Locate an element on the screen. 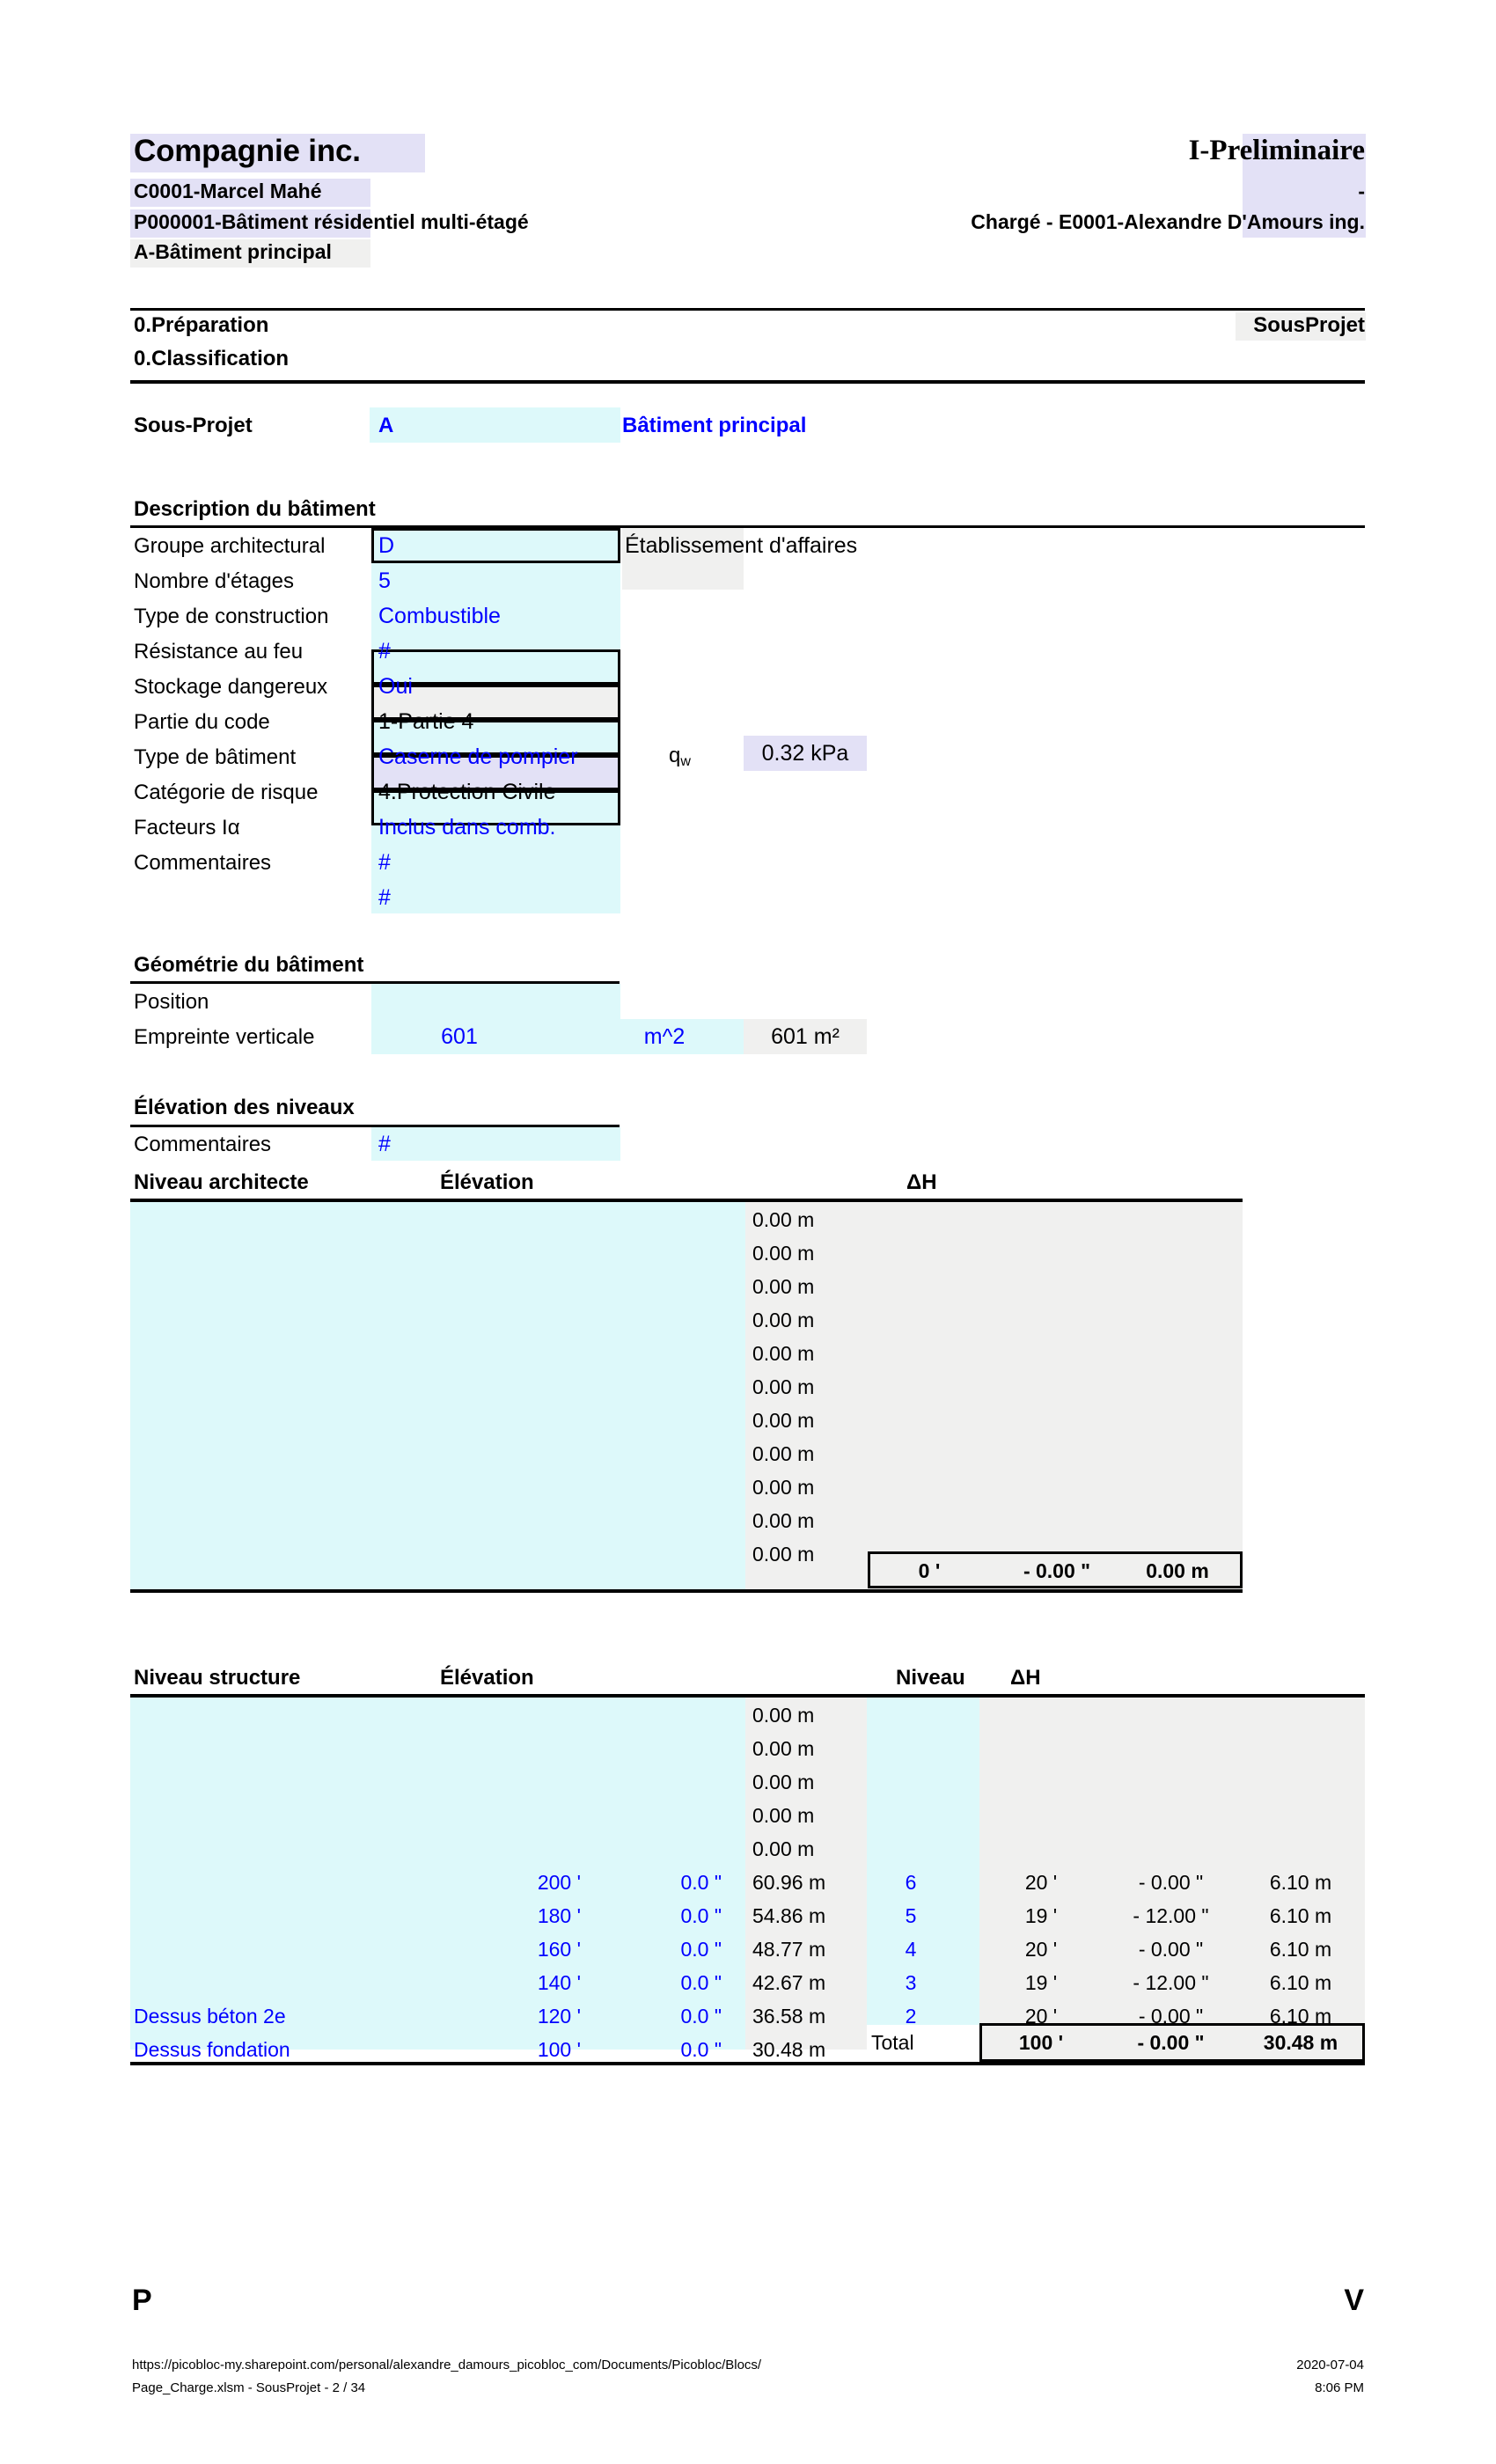 This screenshot has height=2464, width=1496. structure-row-8-elev-ft: 140 ' is located at coordinates (559, 1983).